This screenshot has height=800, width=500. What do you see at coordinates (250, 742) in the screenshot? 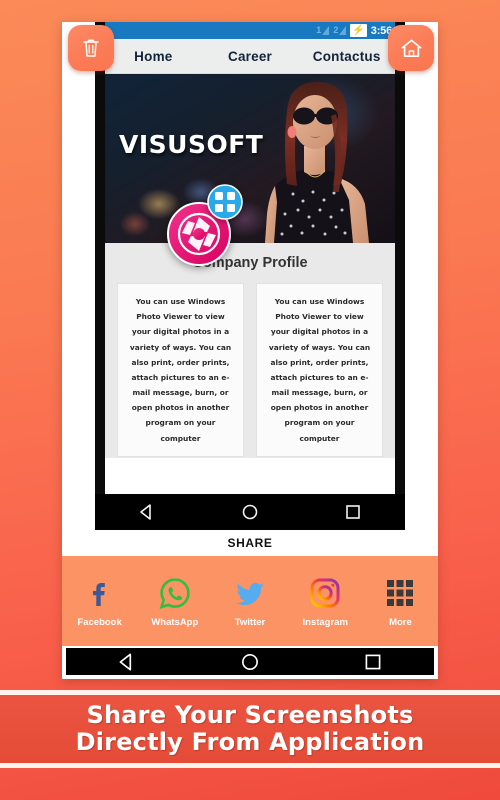
I see `caption-line-2: Directly From Application` at bounding box center [250, 742].